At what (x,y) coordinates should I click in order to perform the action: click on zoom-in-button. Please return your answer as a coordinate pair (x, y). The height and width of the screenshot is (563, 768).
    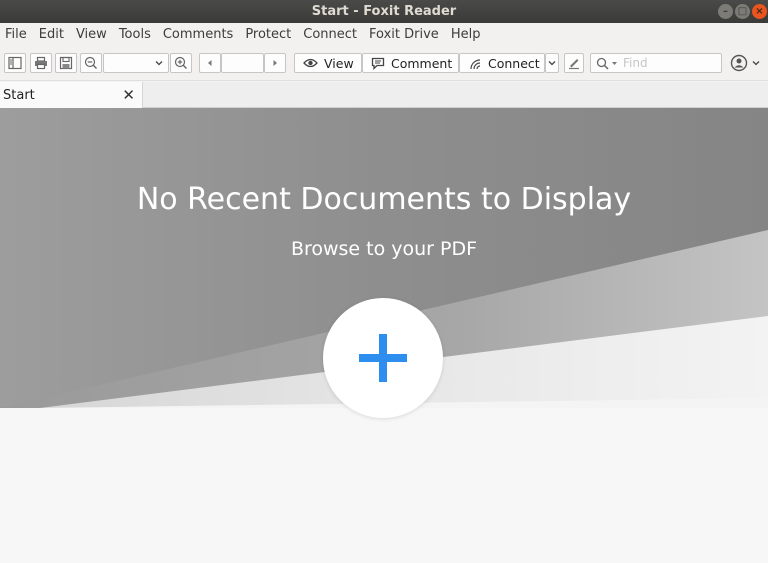
    Looking at the image, I should click on (181, 63).